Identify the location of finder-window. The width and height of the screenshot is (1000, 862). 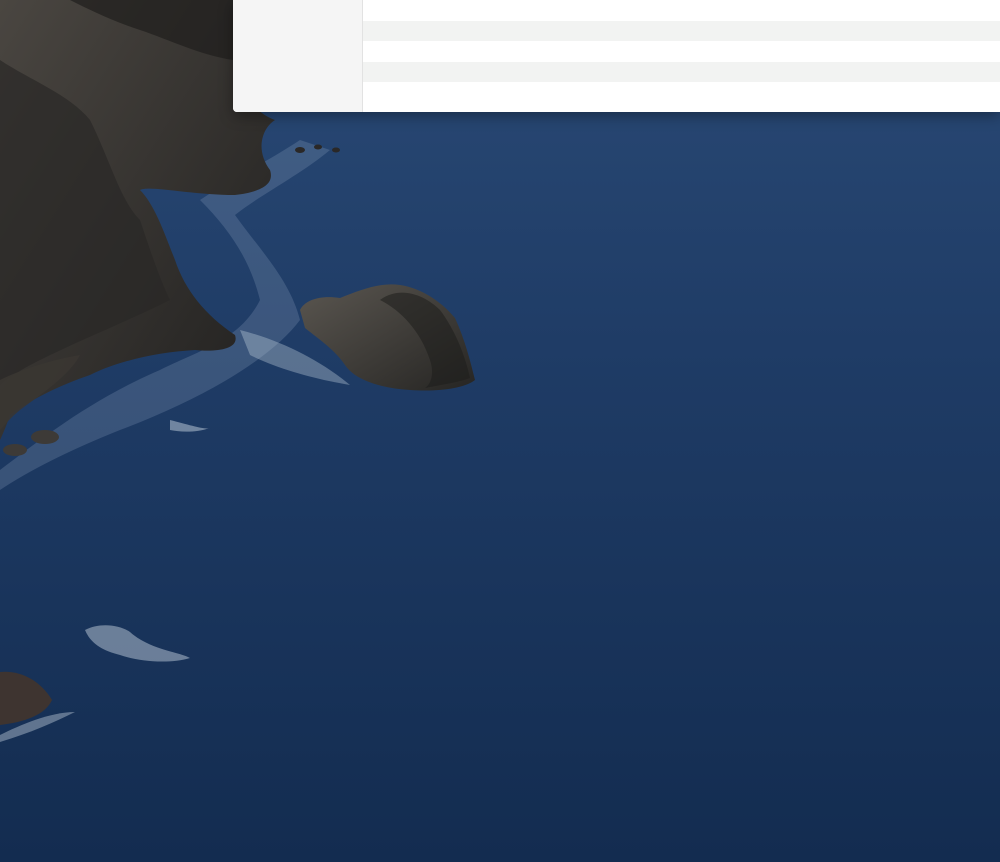
(616, 56).